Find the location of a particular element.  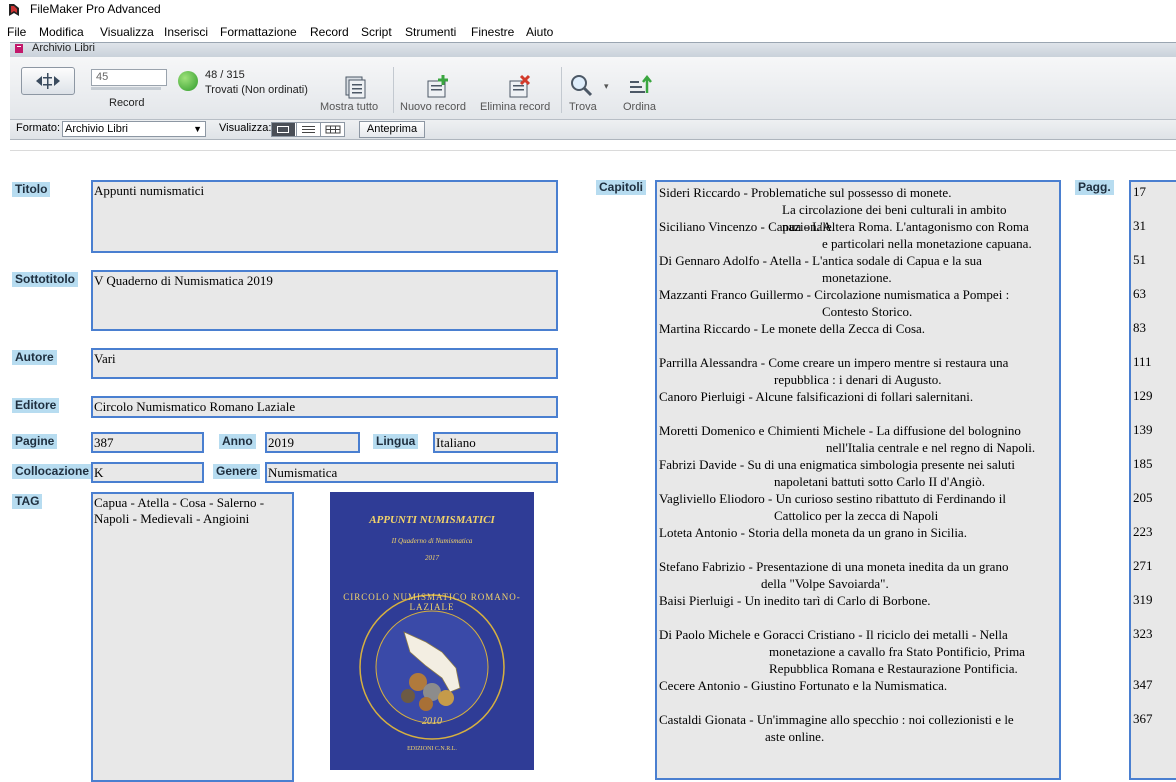

record-number-input: 45 is located at coordinates (129, 77).